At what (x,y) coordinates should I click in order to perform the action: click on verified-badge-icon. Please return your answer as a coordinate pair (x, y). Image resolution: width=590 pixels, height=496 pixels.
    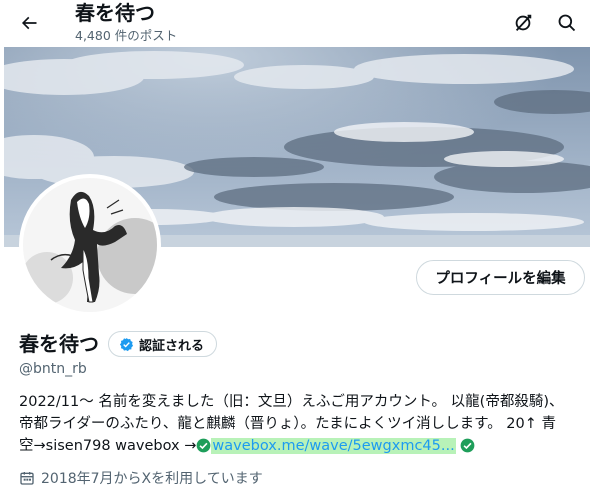
    Looking at the image, I should click on (126, 344).